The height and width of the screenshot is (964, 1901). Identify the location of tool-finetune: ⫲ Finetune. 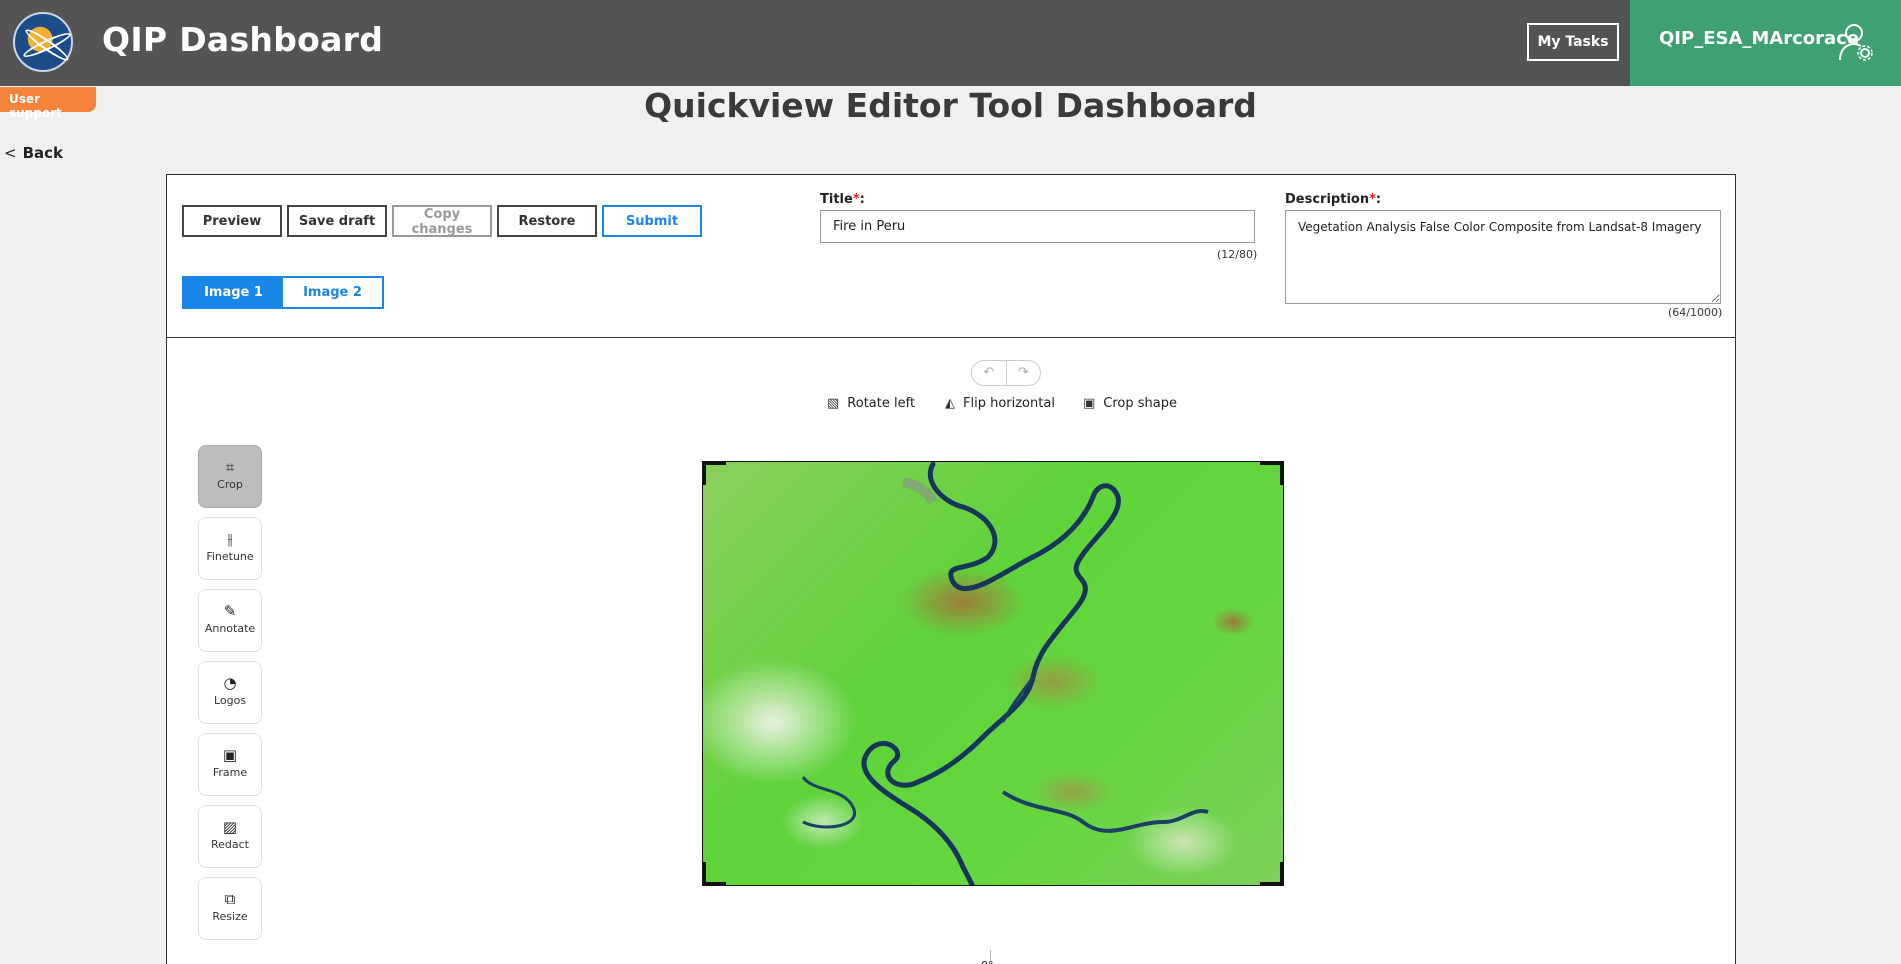
(230, 548).